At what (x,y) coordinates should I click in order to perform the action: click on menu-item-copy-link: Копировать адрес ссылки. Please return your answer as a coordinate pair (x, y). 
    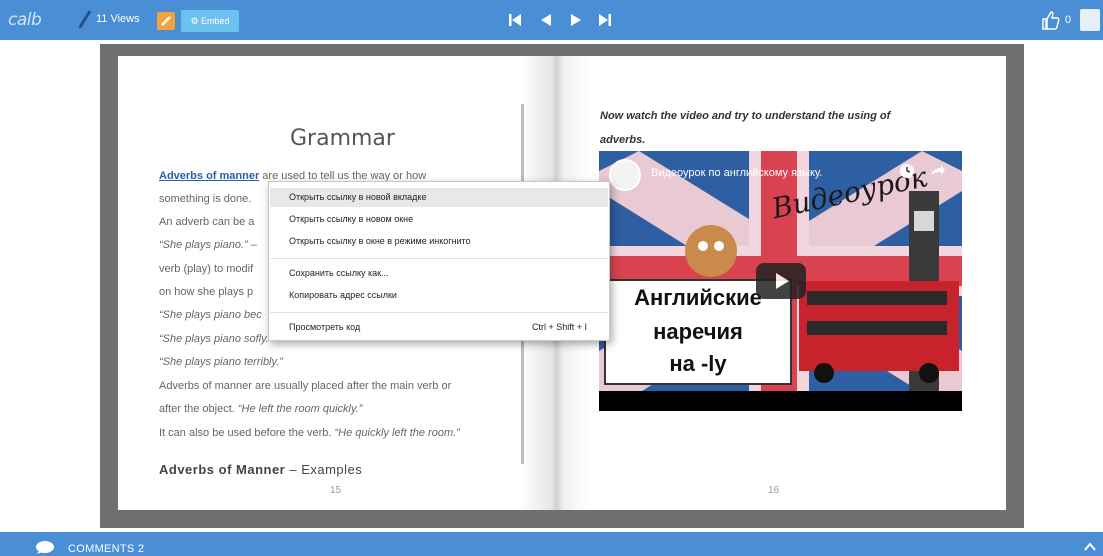
    Looking at the image, I should click on (343, 295).